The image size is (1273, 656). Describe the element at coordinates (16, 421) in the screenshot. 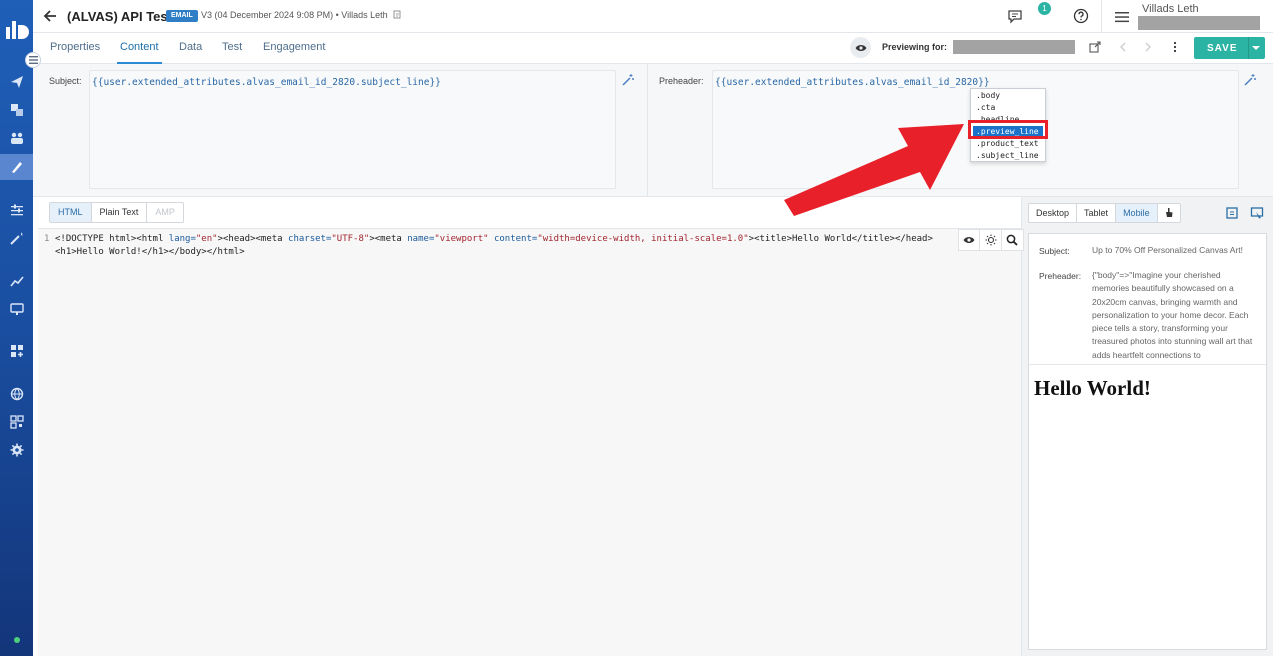

I see `nav-qr-icon` at that location.